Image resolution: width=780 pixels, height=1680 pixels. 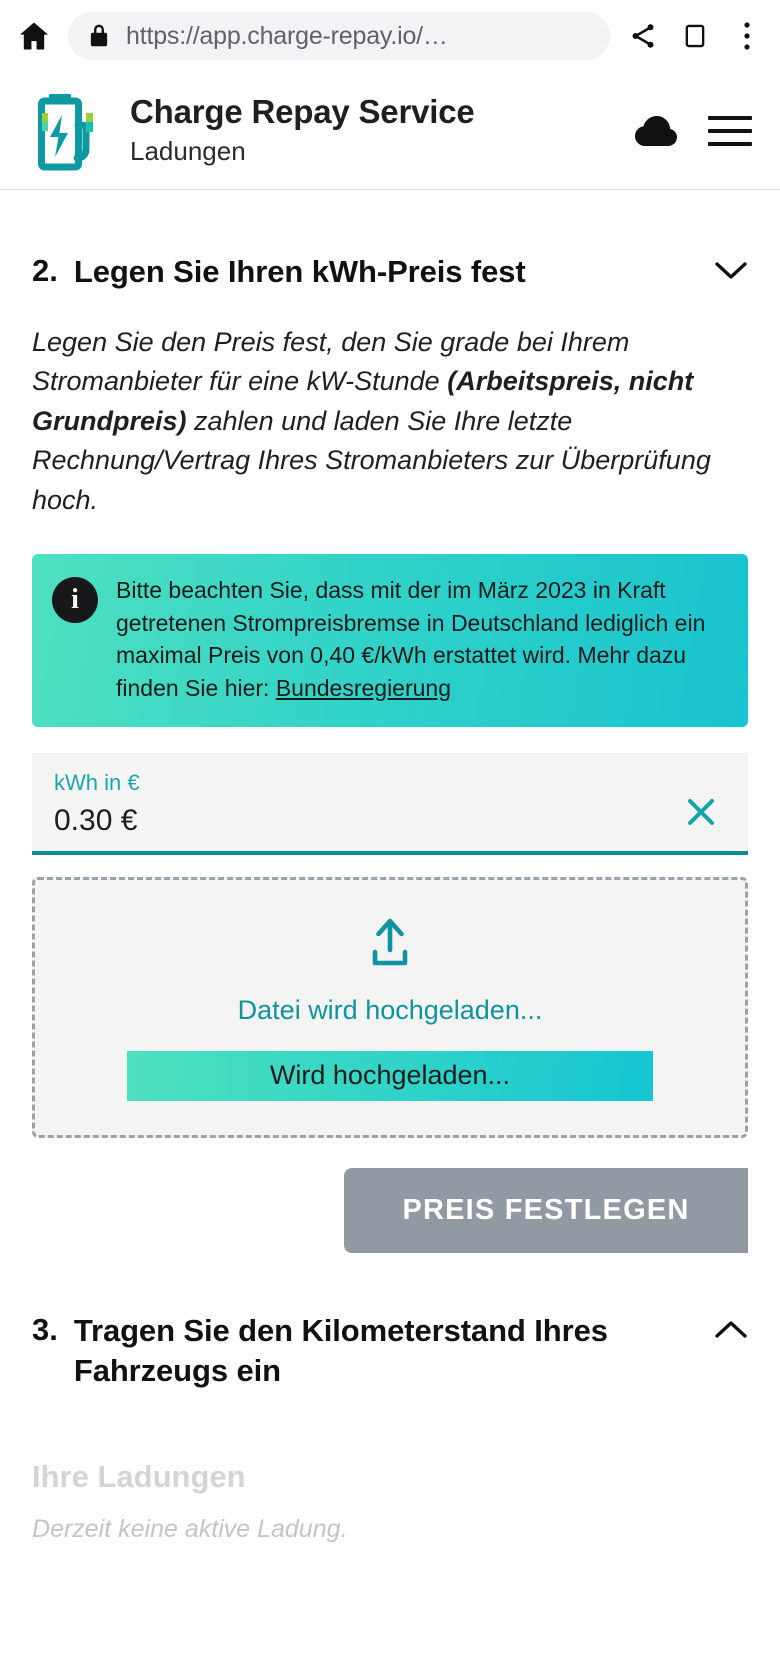 I want to click on home-icon, so click(x=34, y=36).